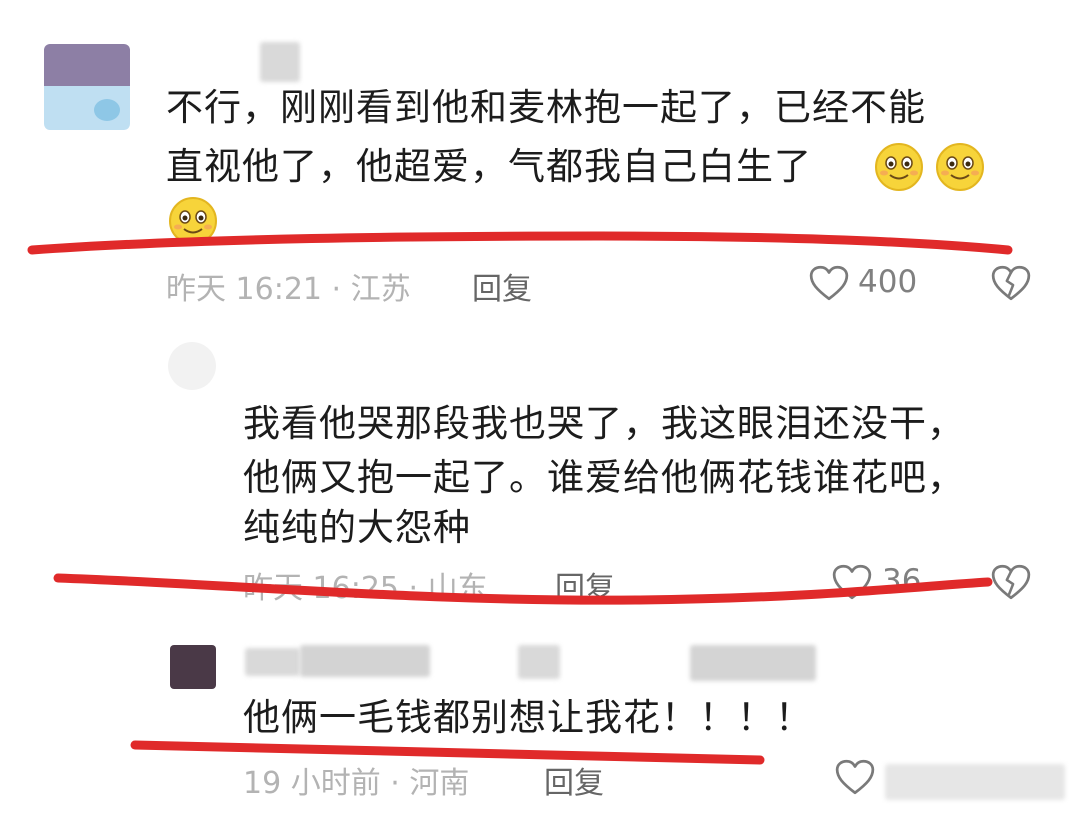 The image size is (1080, 816). I want to click on watermark-redacted, so click(975, 782).